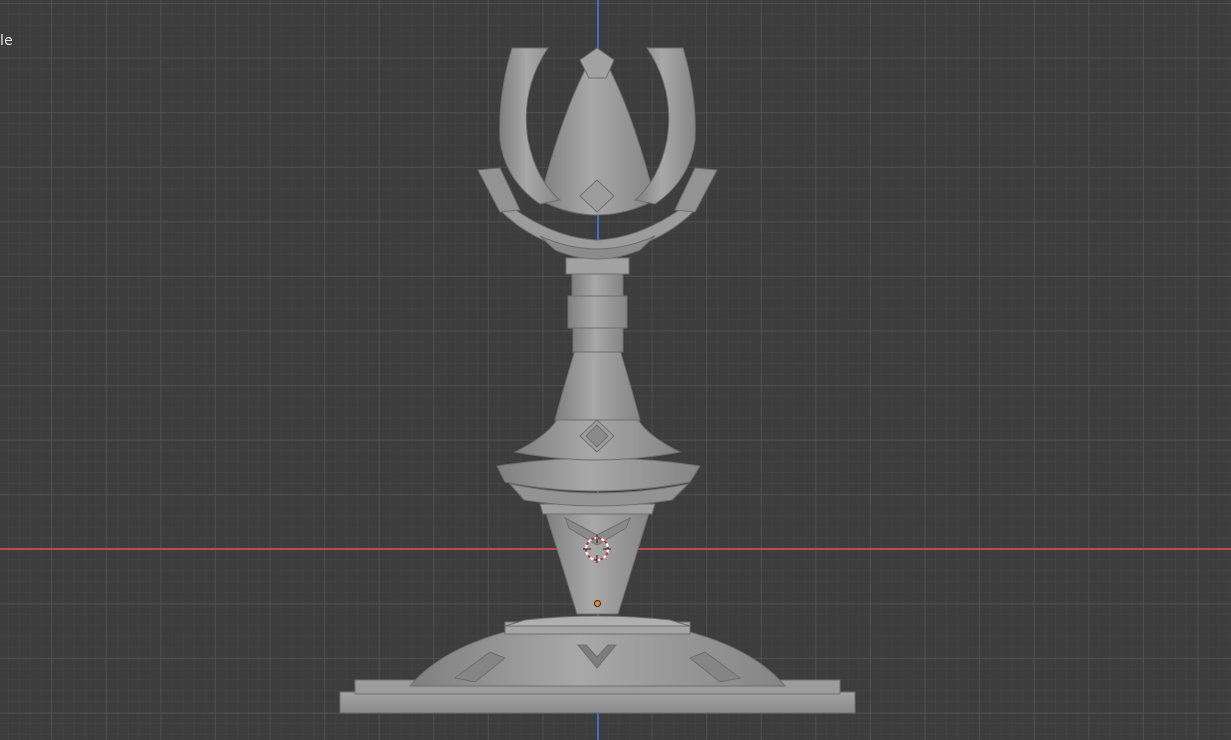  I want to click on object-origin-icon, so click(597, 603).